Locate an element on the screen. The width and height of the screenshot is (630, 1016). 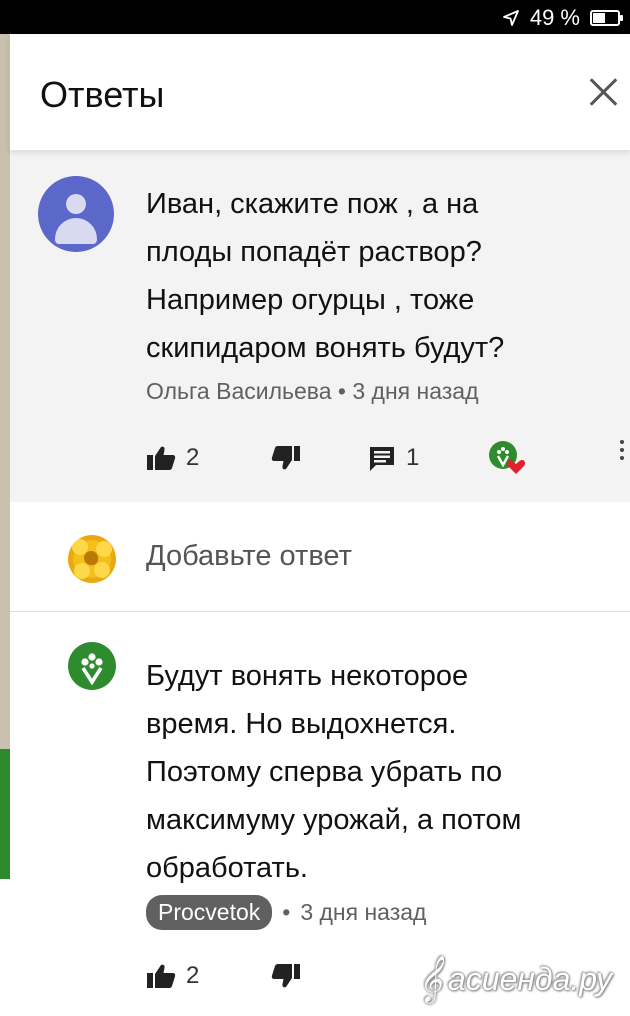
more-icon is located at coordinates (623, 452).